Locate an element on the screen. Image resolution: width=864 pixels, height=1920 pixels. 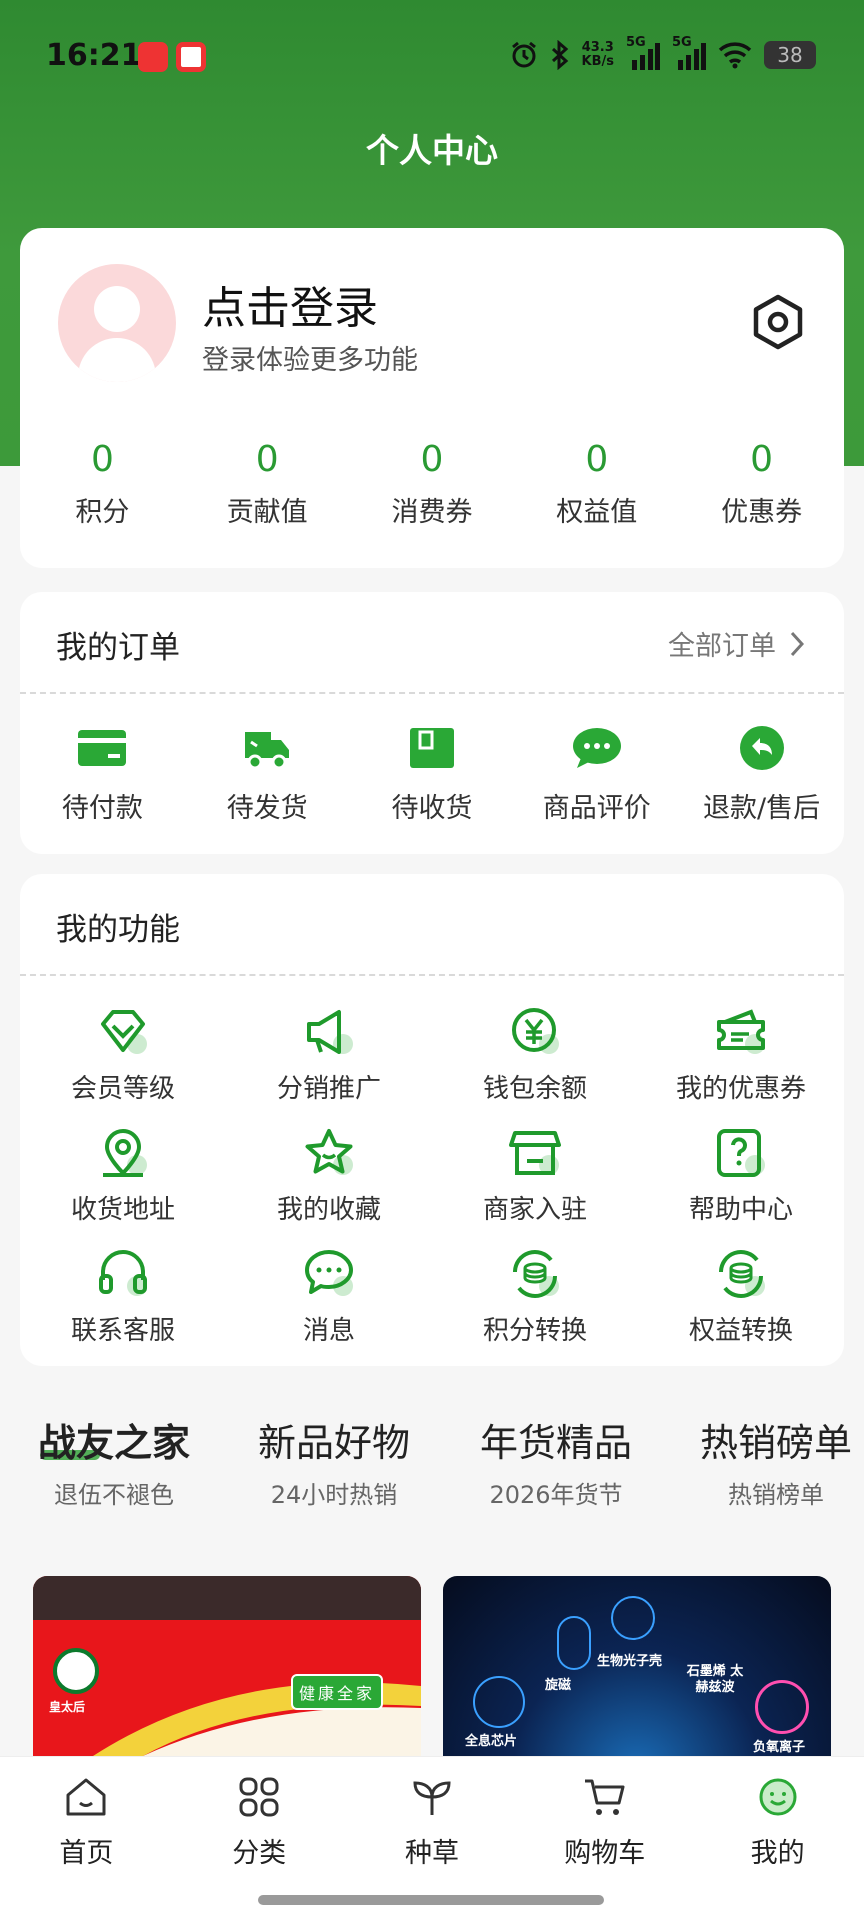
status-bar: 16:21 43.3 KB/s 5G 5G 38 is located at coordinates (432, 58).